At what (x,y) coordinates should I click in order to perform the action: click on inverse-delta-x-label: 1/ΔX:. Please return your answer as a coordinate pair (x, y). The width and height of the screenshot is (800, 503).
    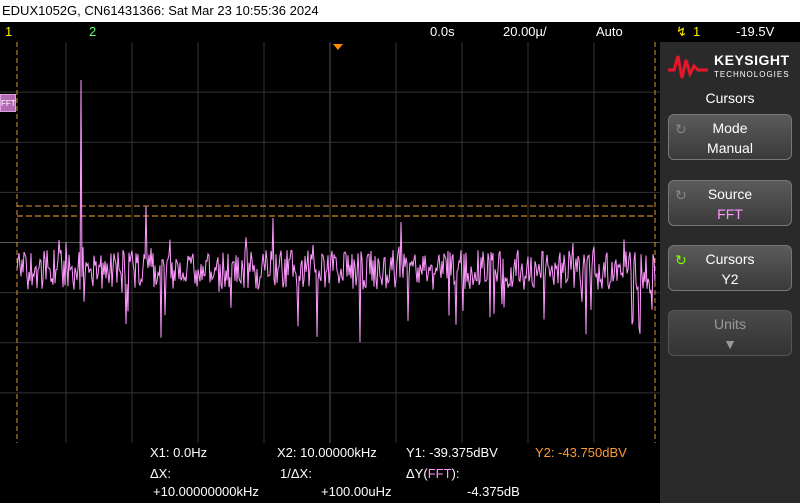
    Looking at the image, I should click on (296, 473).